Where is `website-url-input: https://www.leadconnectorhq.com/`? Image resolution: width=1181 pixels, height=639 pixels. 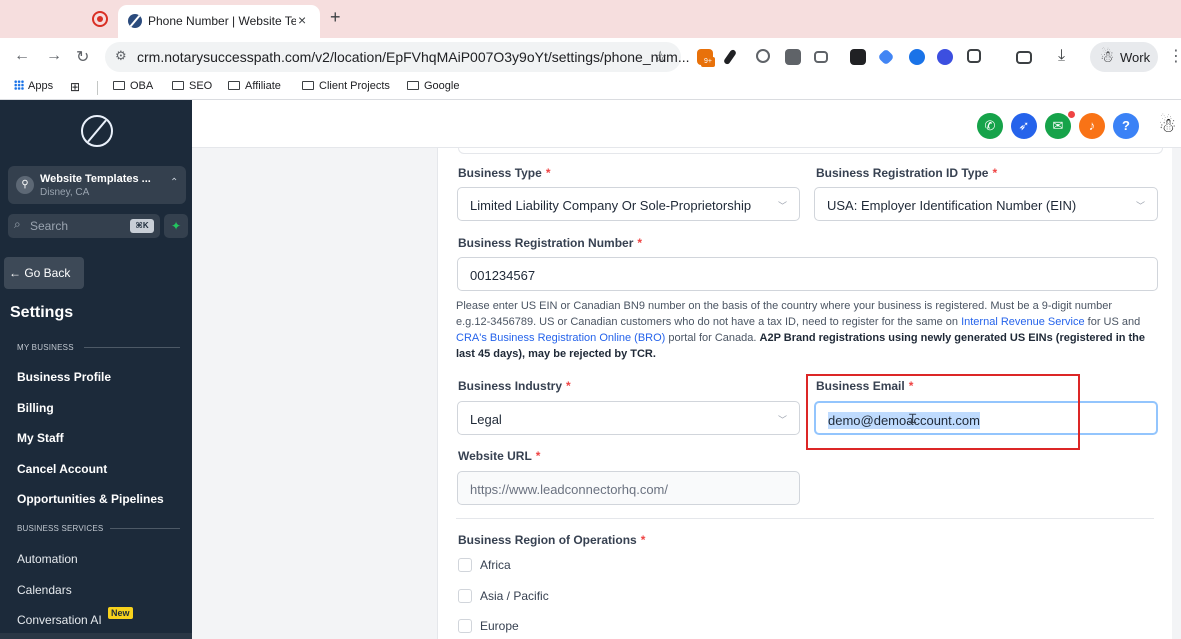 website-url-input: https://www.leadconnectorhq.com/ is located at coordinates (628, 488).